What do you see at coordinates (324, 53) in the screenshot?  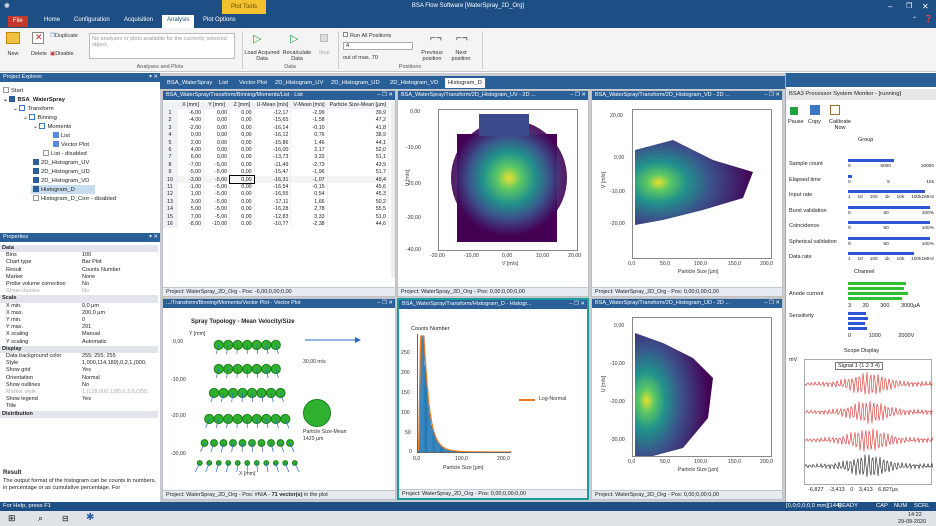 I see `stop-button: Stop` at bounding box center [324, 53].